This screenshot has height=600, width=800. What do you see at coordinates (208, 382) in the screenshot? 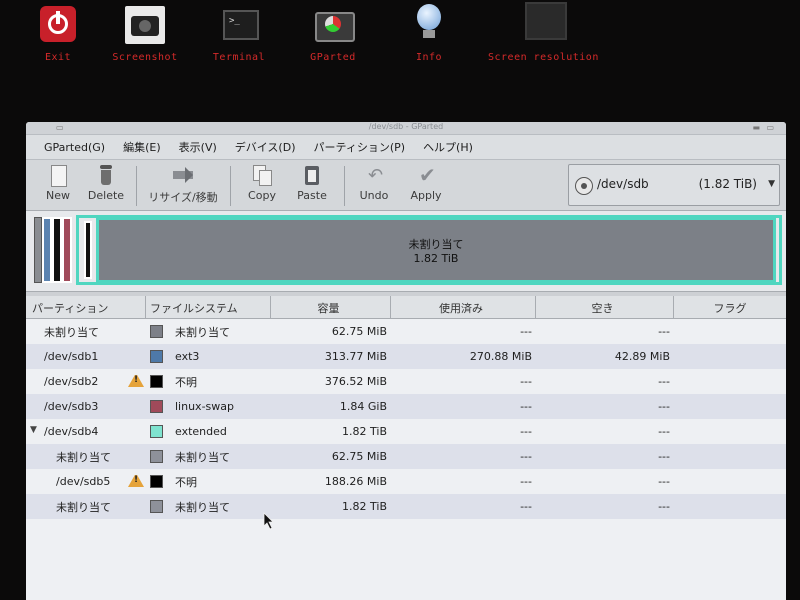
I see `cell-filesystem: 不明` at bounding box center [208, 382].